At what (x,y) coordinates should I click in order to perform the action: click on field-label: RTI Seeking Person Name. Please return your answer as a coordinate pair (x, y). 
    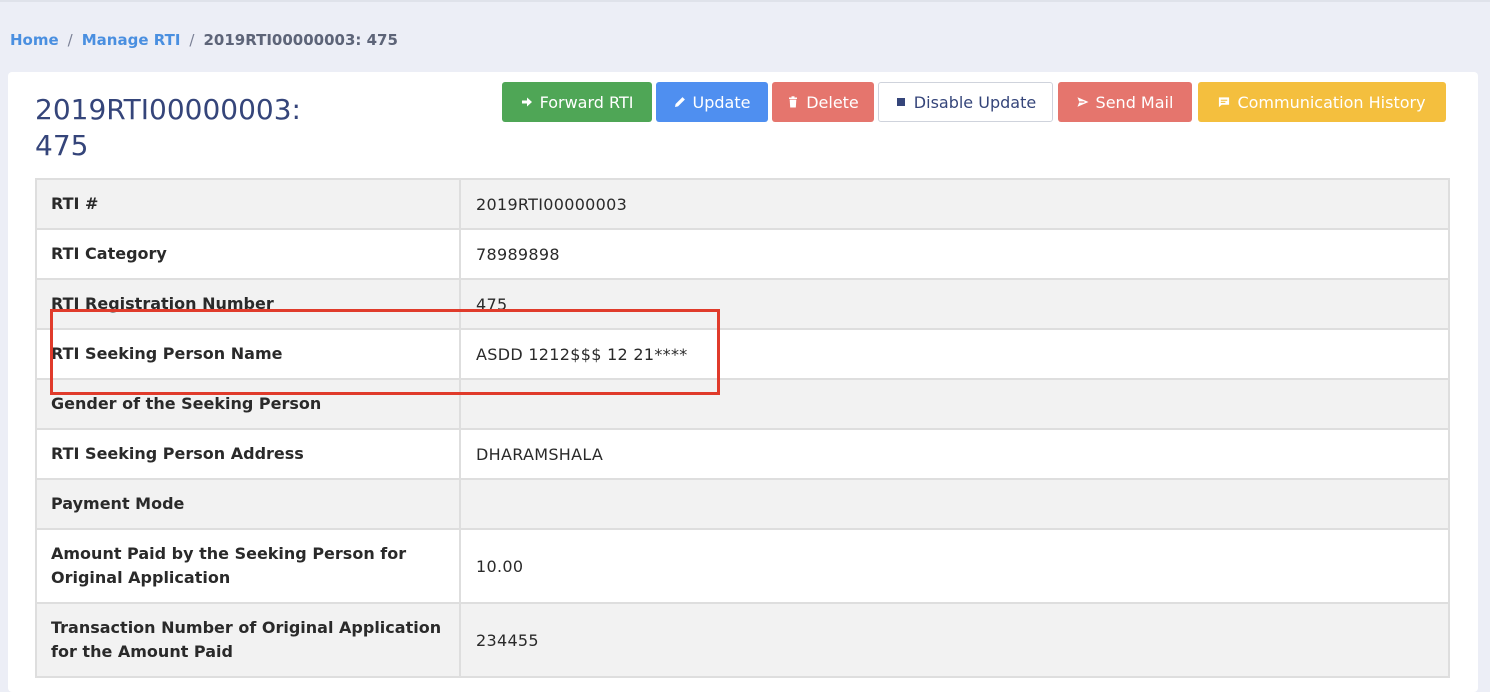
    Looking at the image, I should click on (249, 354).